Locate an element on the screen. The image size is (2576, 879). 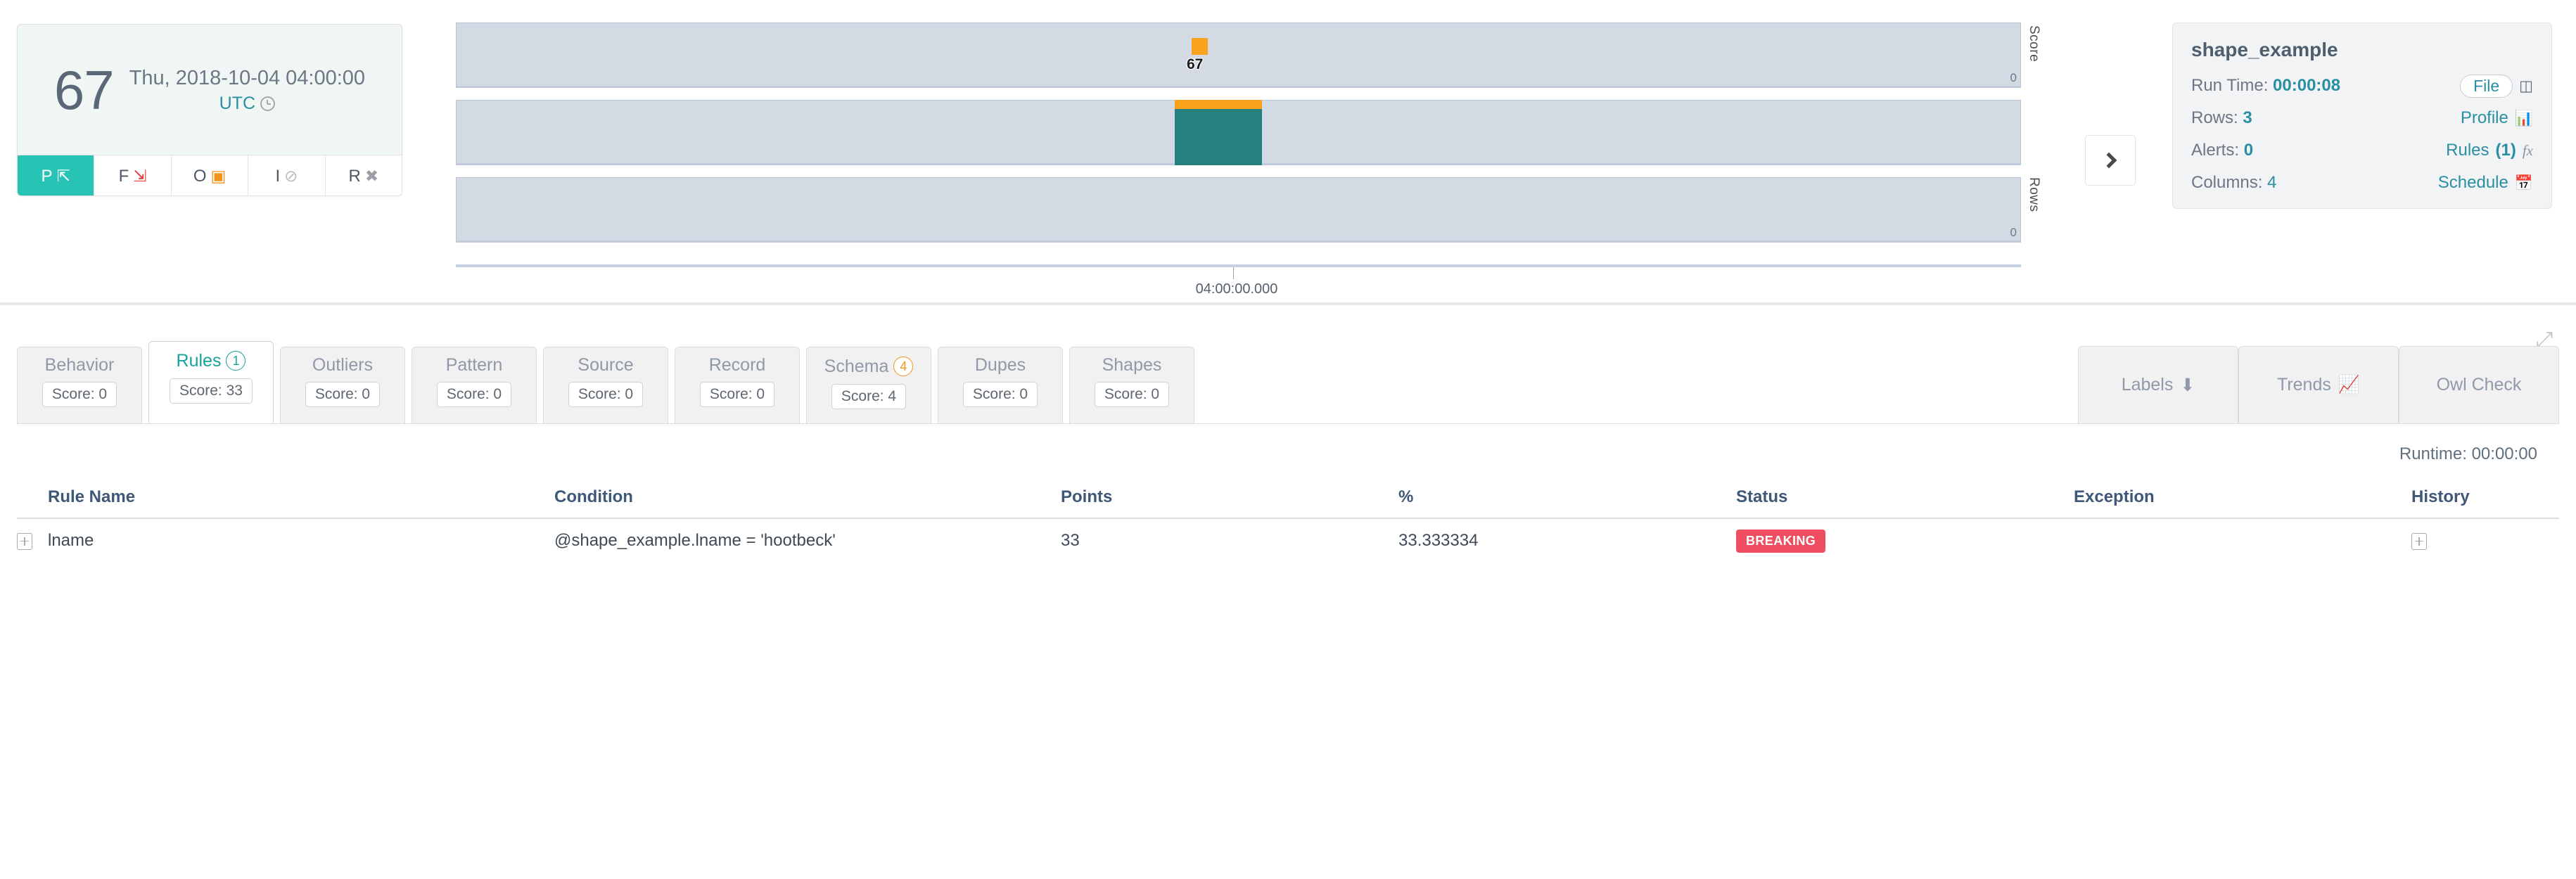
runtime-label: Run Time: is located at coordinates (2230, 85).